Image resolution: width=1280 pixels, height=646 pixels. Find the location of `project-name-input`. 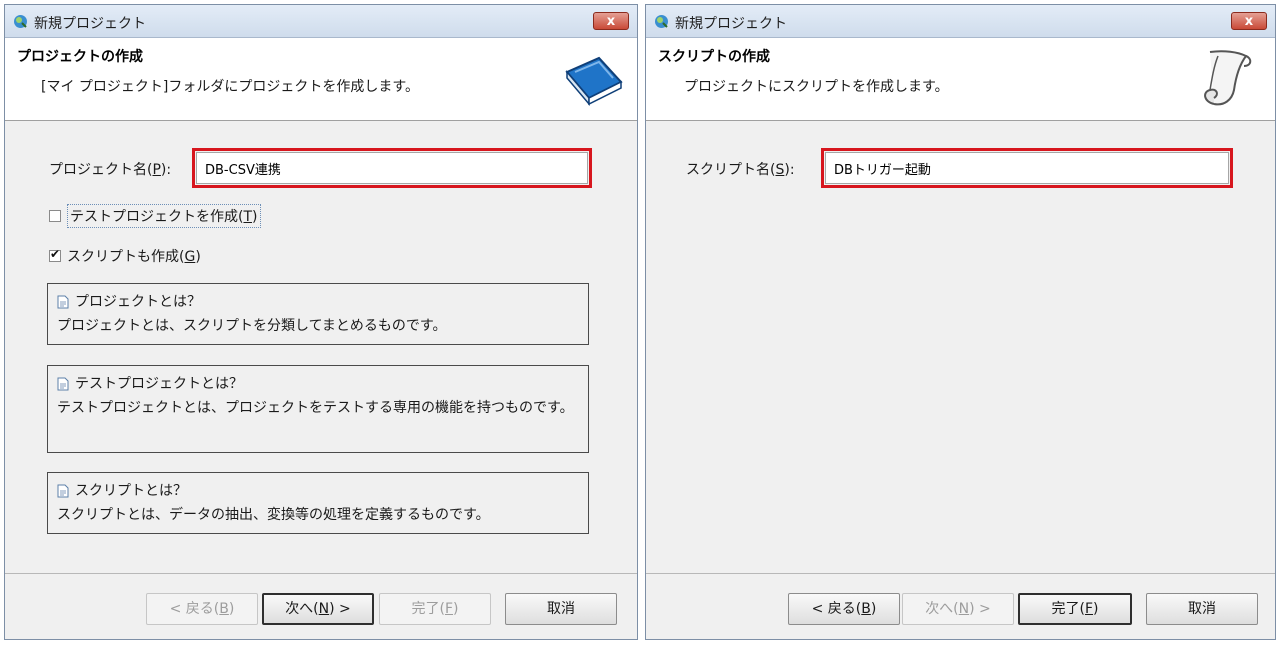

project-name-input is located at coordinates (392, 168).